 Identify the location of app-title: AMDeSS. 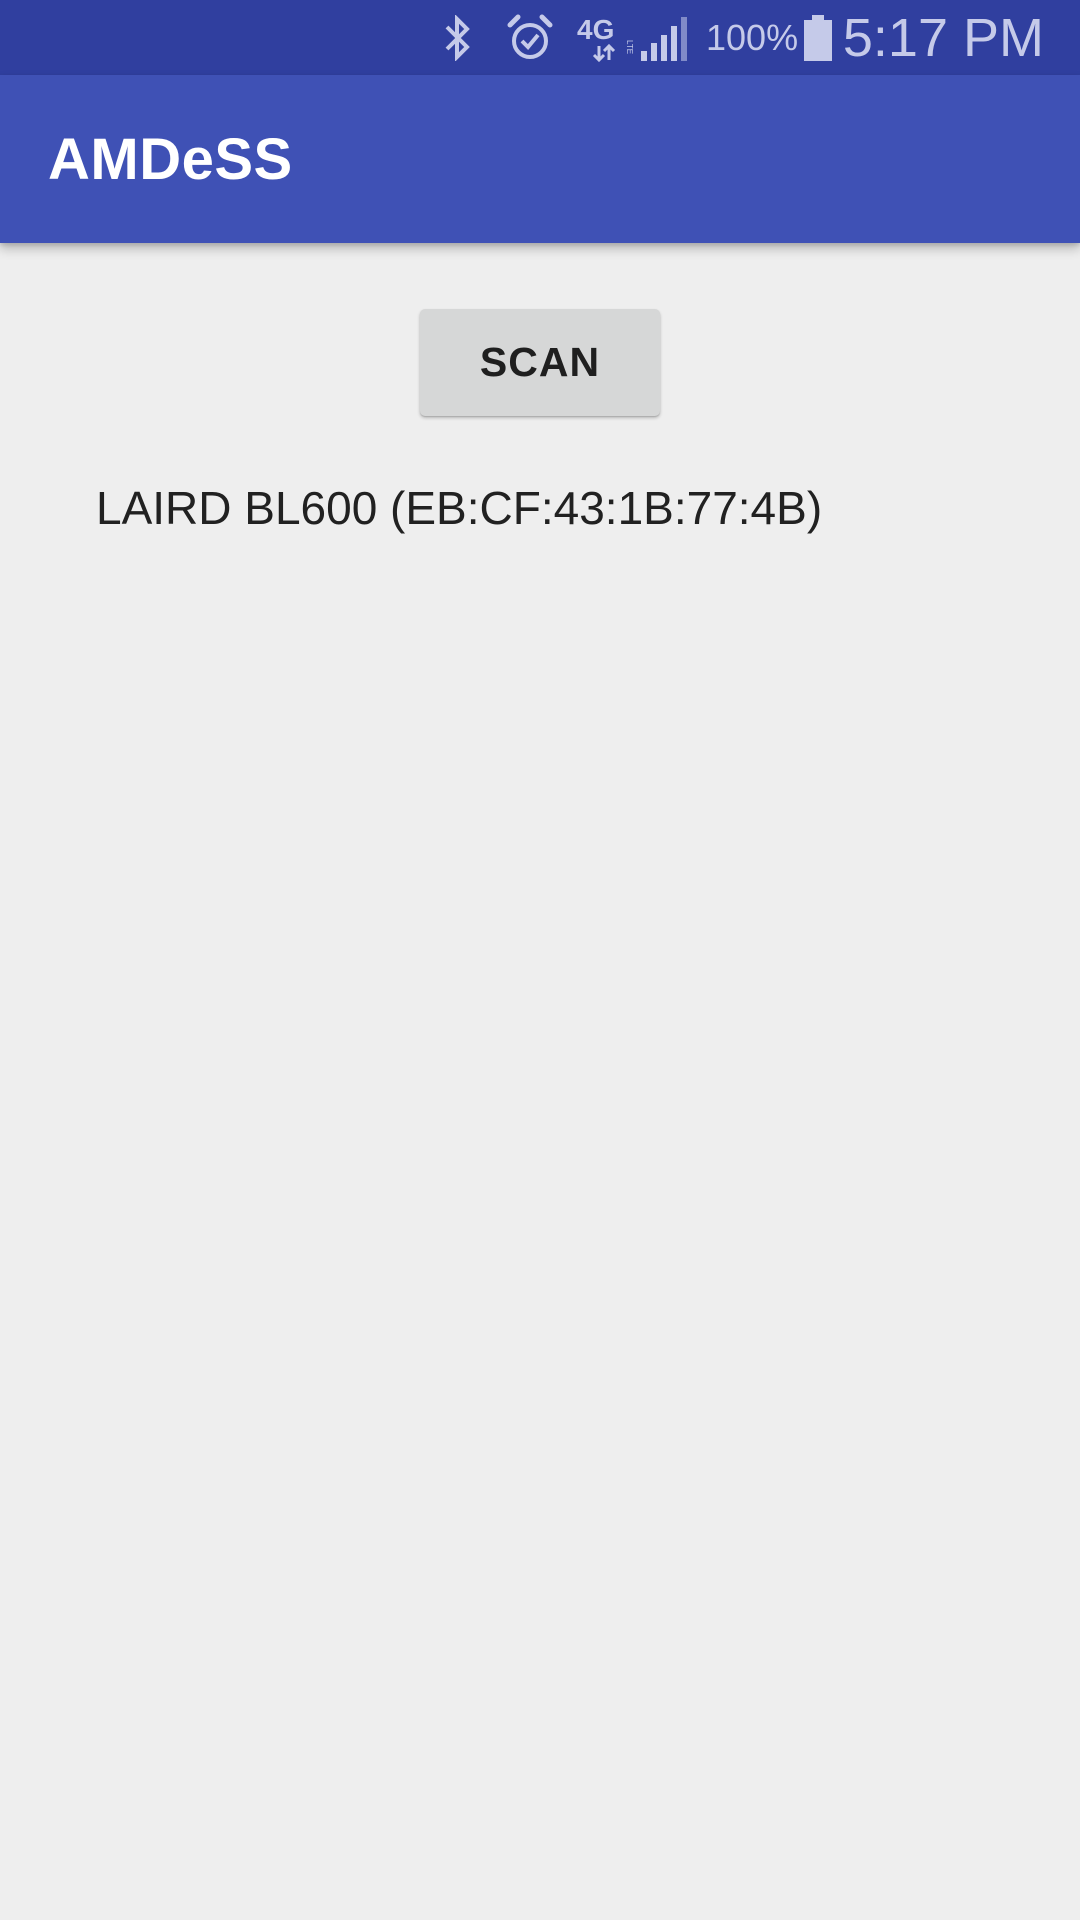
(170, 159).